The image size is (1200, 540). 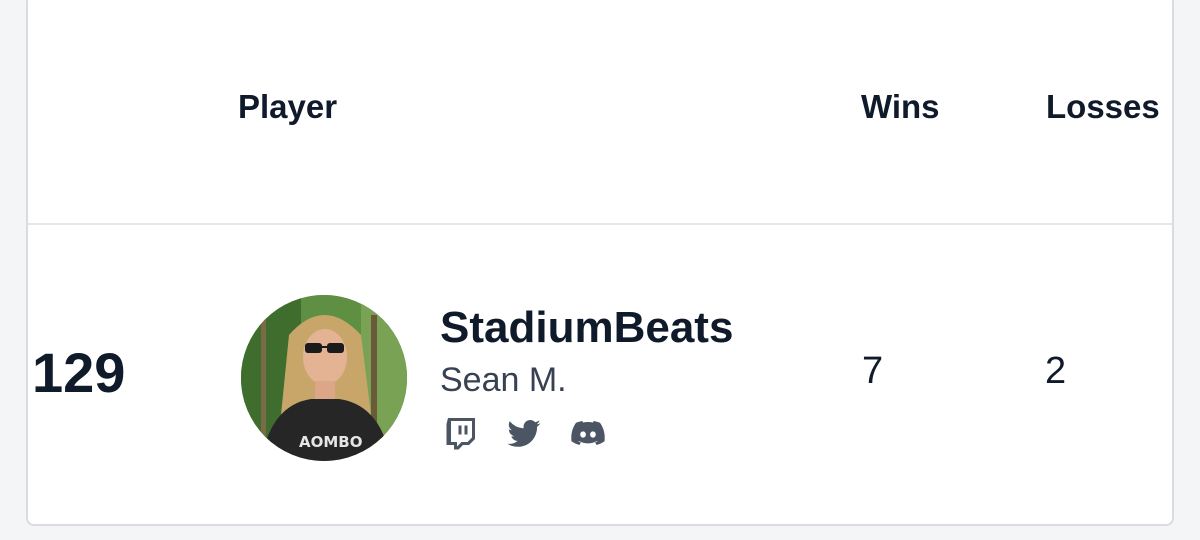 What do you see at coordinates (1056, 371) in the screenshot?
I see `losses-value: 2` at bounding box center [1056, 371].